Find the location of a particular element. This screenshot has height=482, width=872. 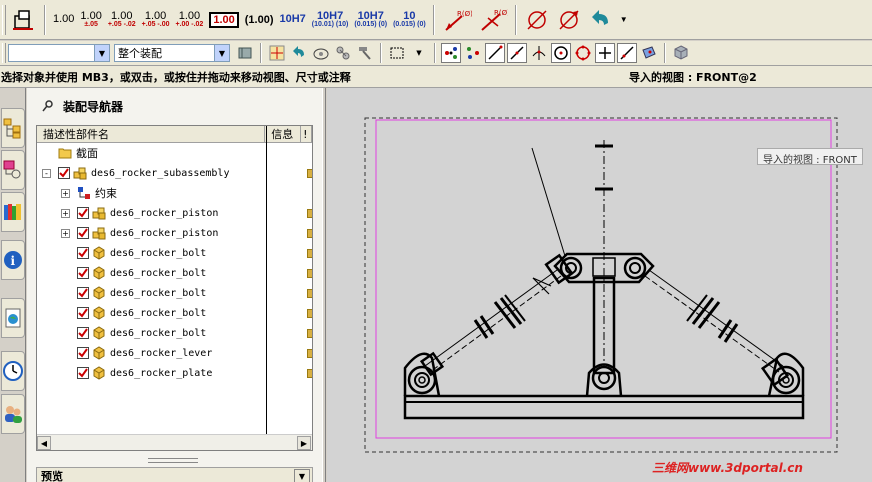

scroll-right-icon: ▶ is located at coordinates (304, 443).